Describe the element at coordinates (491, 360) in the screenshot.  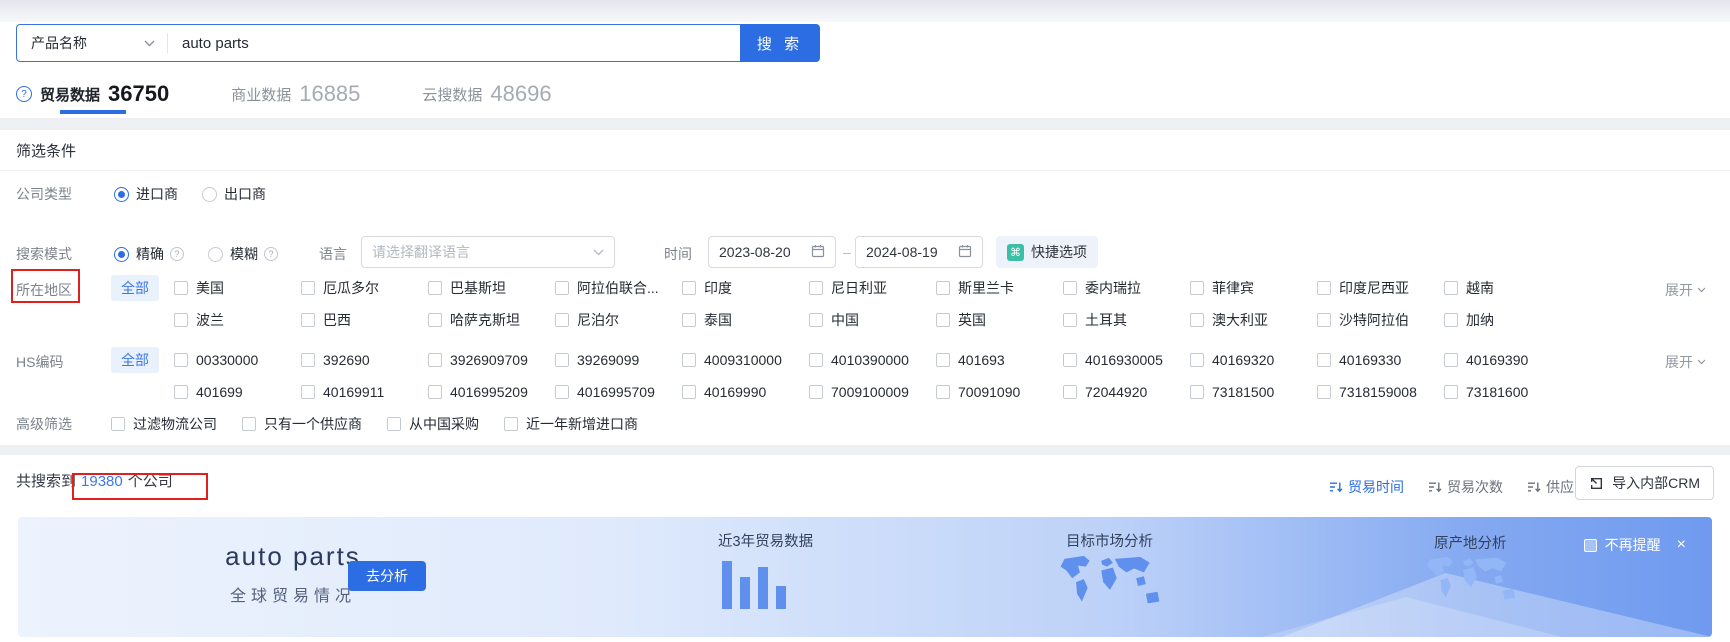
I see `hs-code-checkbox-item: 3926909709` at that location.